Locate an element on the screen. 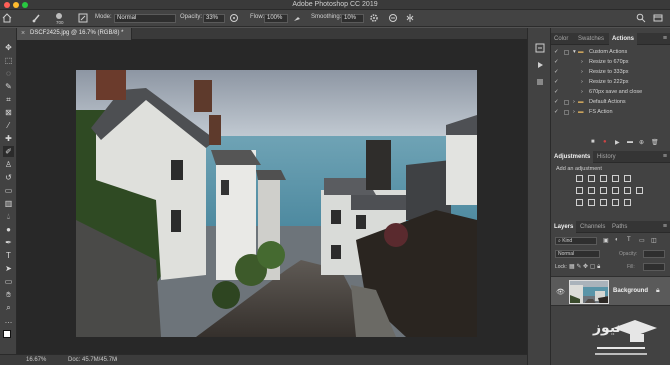  brush-tool-icon is located at coordinates (37, 18).